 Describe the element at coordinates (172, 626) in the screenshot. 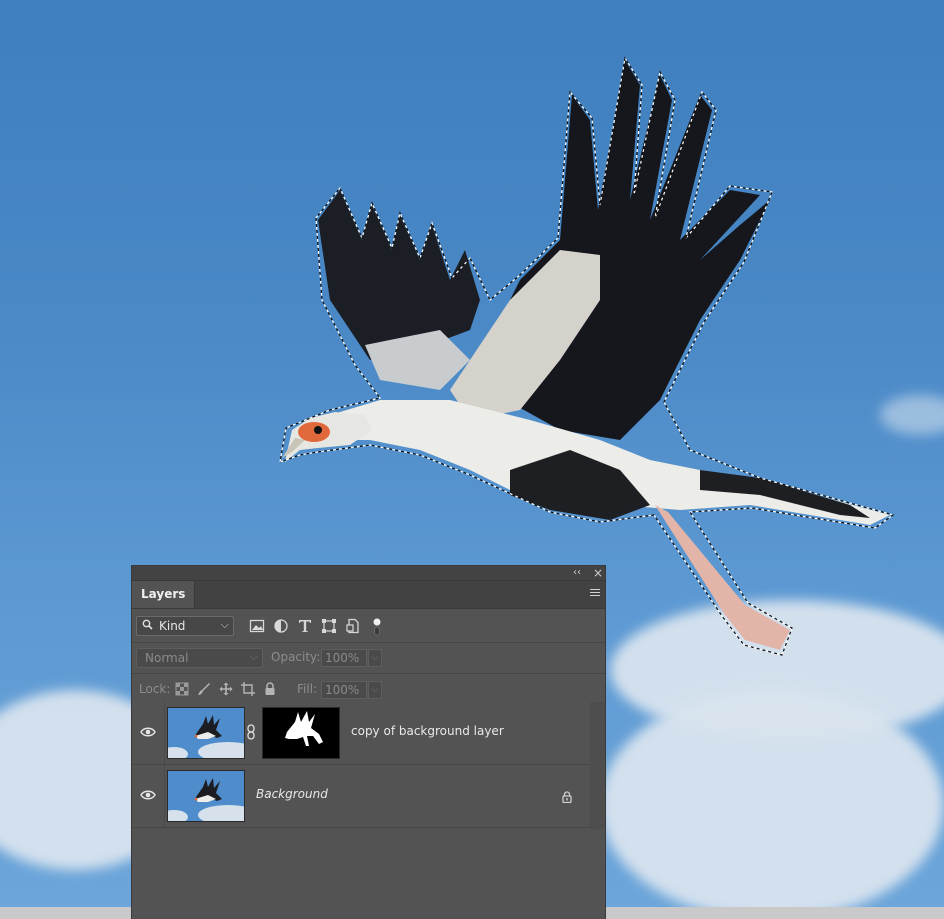

I see `filter-kind-label: Kind` at that location.